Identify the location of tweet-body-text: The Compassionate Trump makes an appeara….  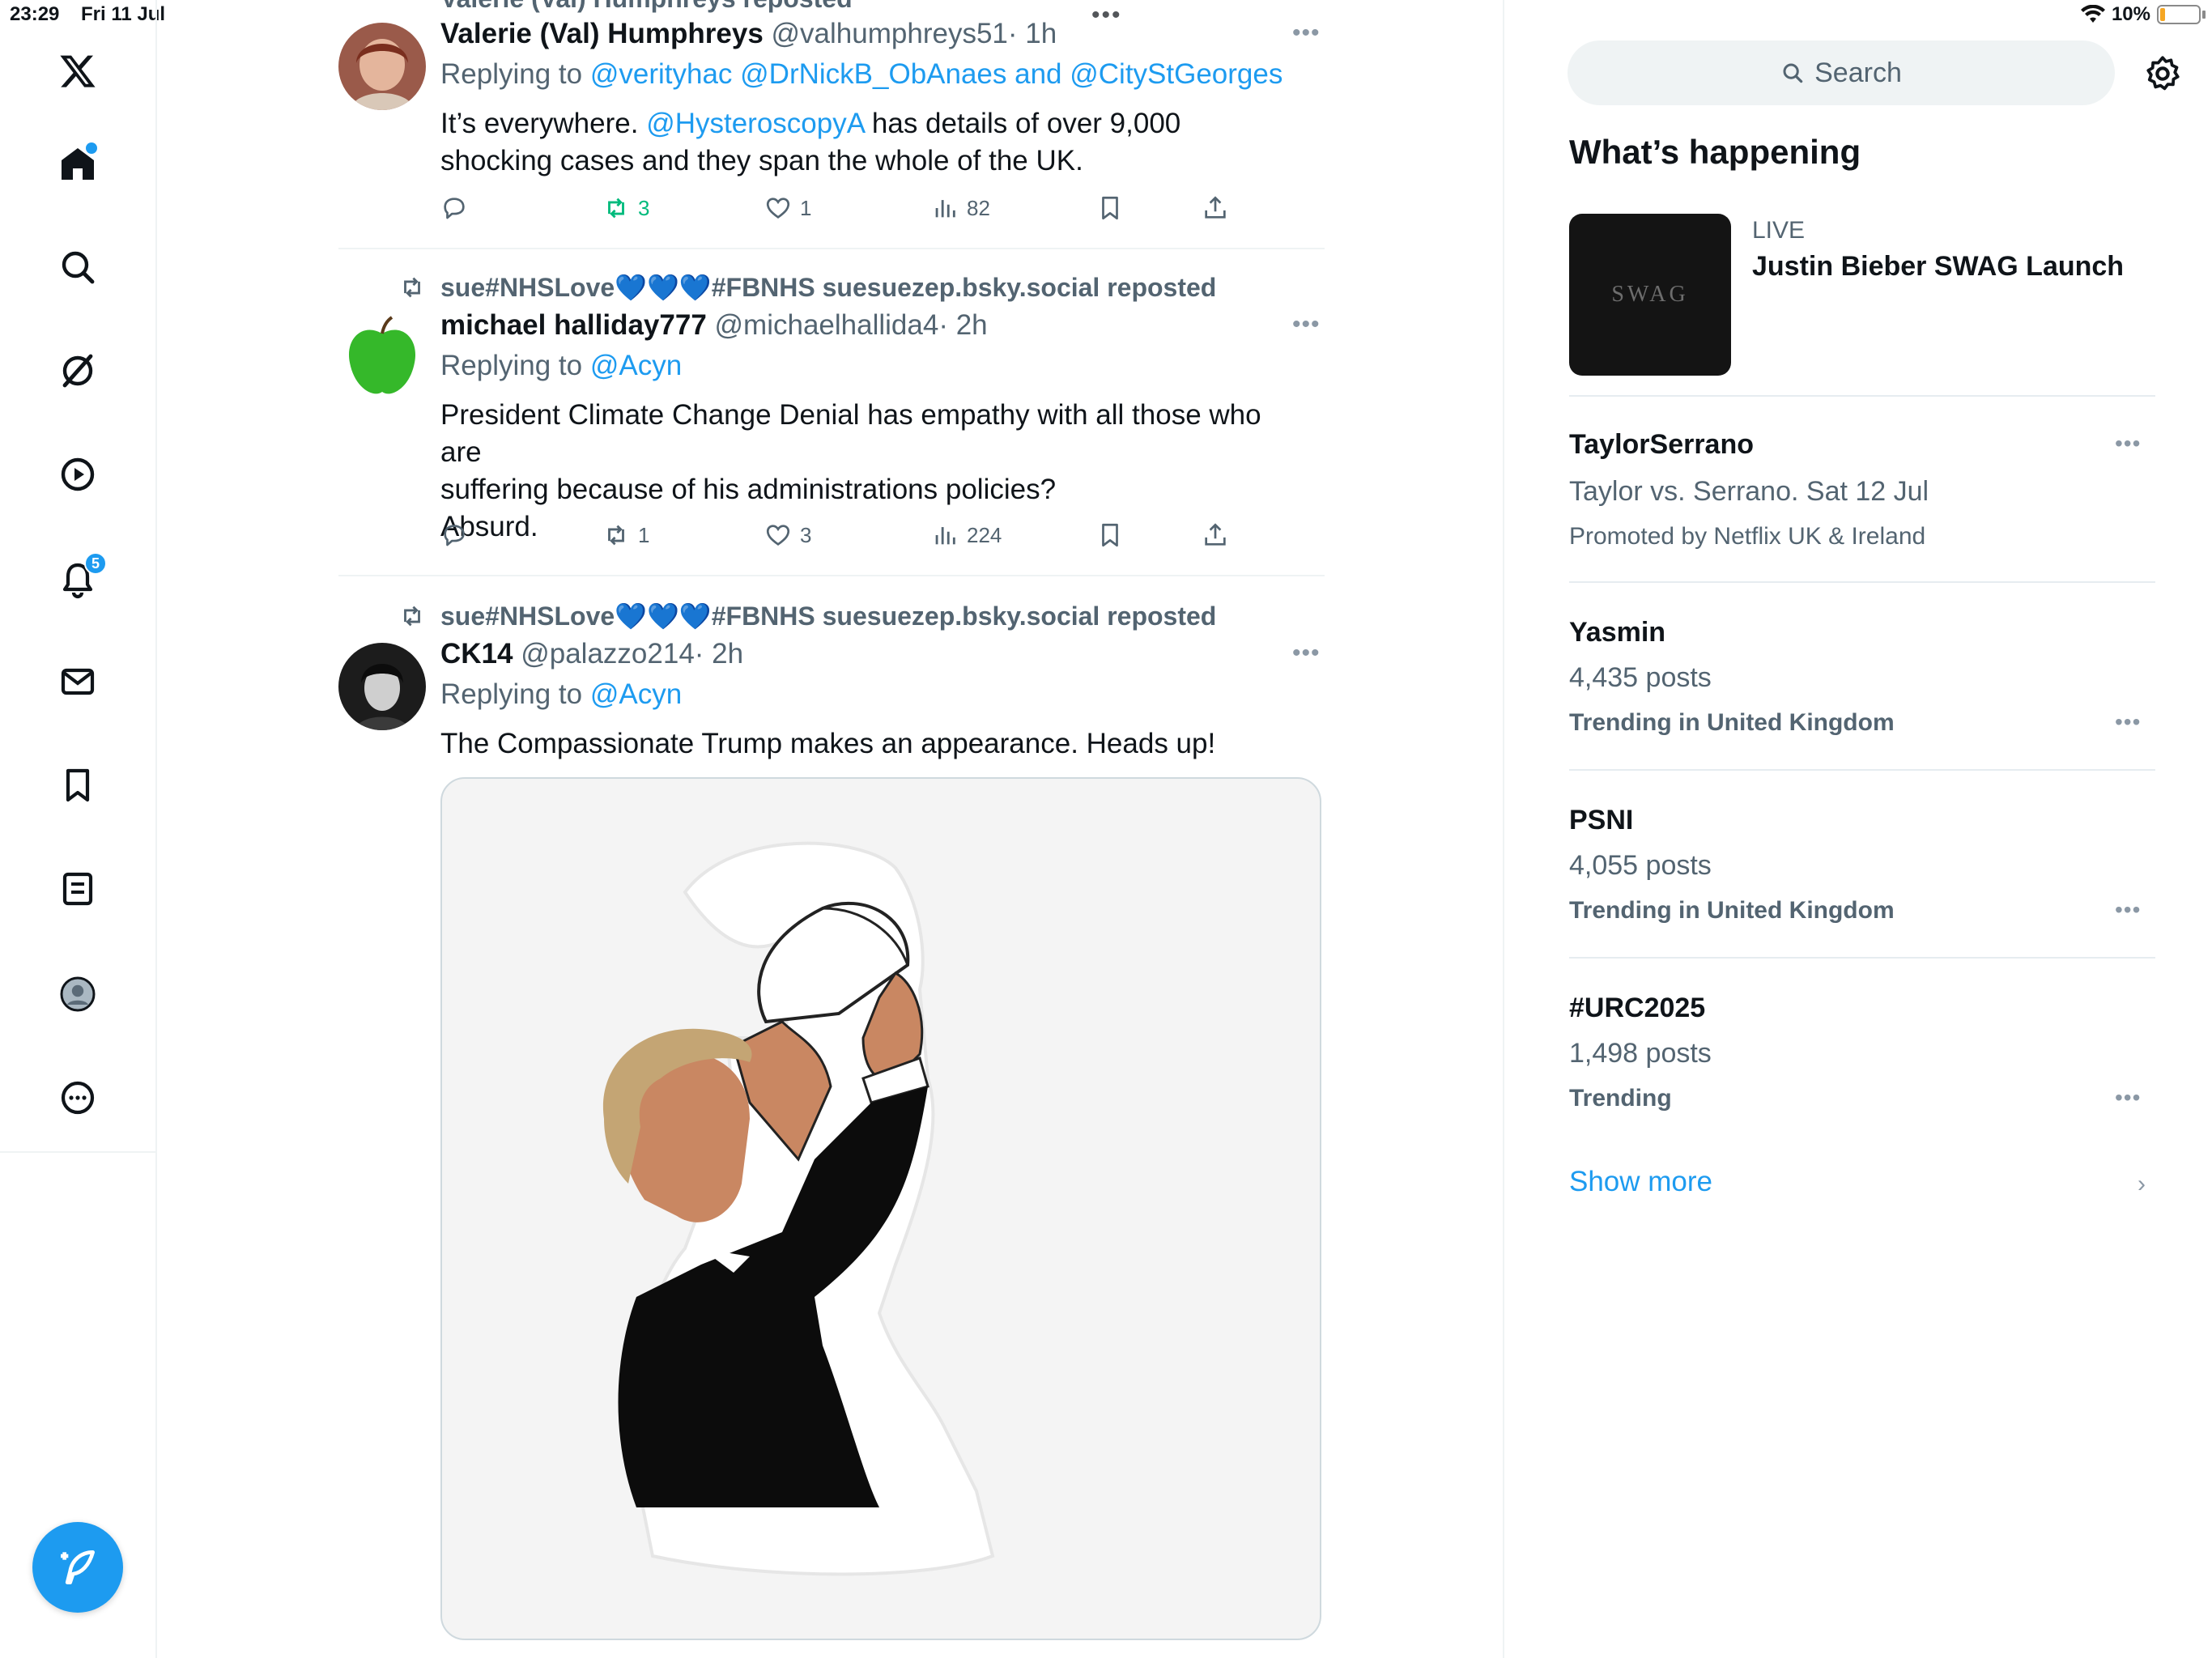
(828, 743).